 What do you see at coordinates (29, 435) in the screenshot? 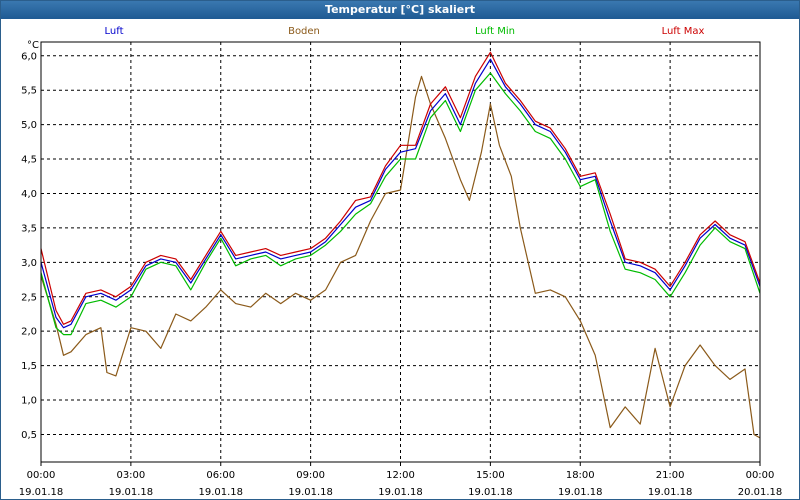
I see `y-tick-label: 0,5` at bounding box center [29, 435].